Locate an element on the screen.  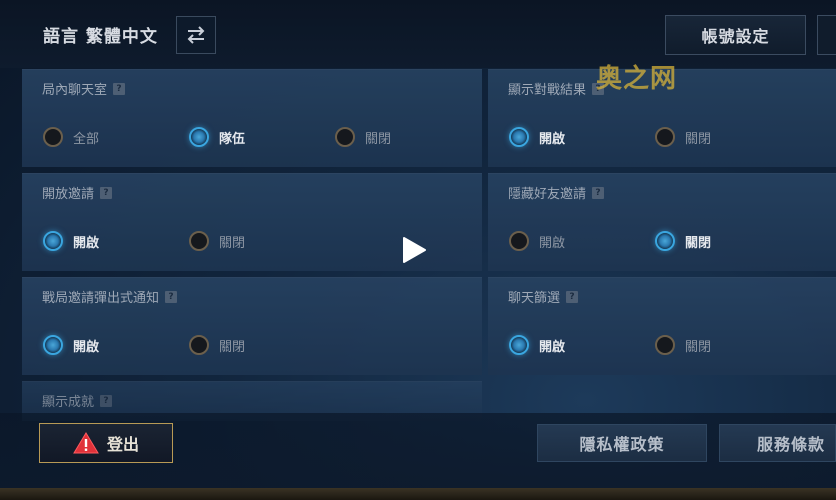
language-label: 語言 繁體中文 is located at coordinates (100, 37).